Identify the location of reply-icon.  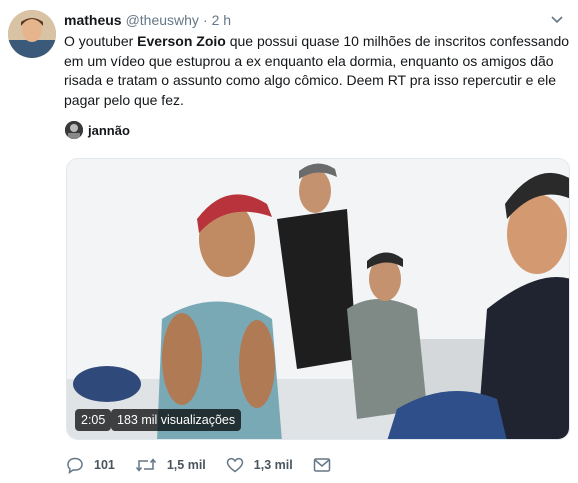
(75, 465).